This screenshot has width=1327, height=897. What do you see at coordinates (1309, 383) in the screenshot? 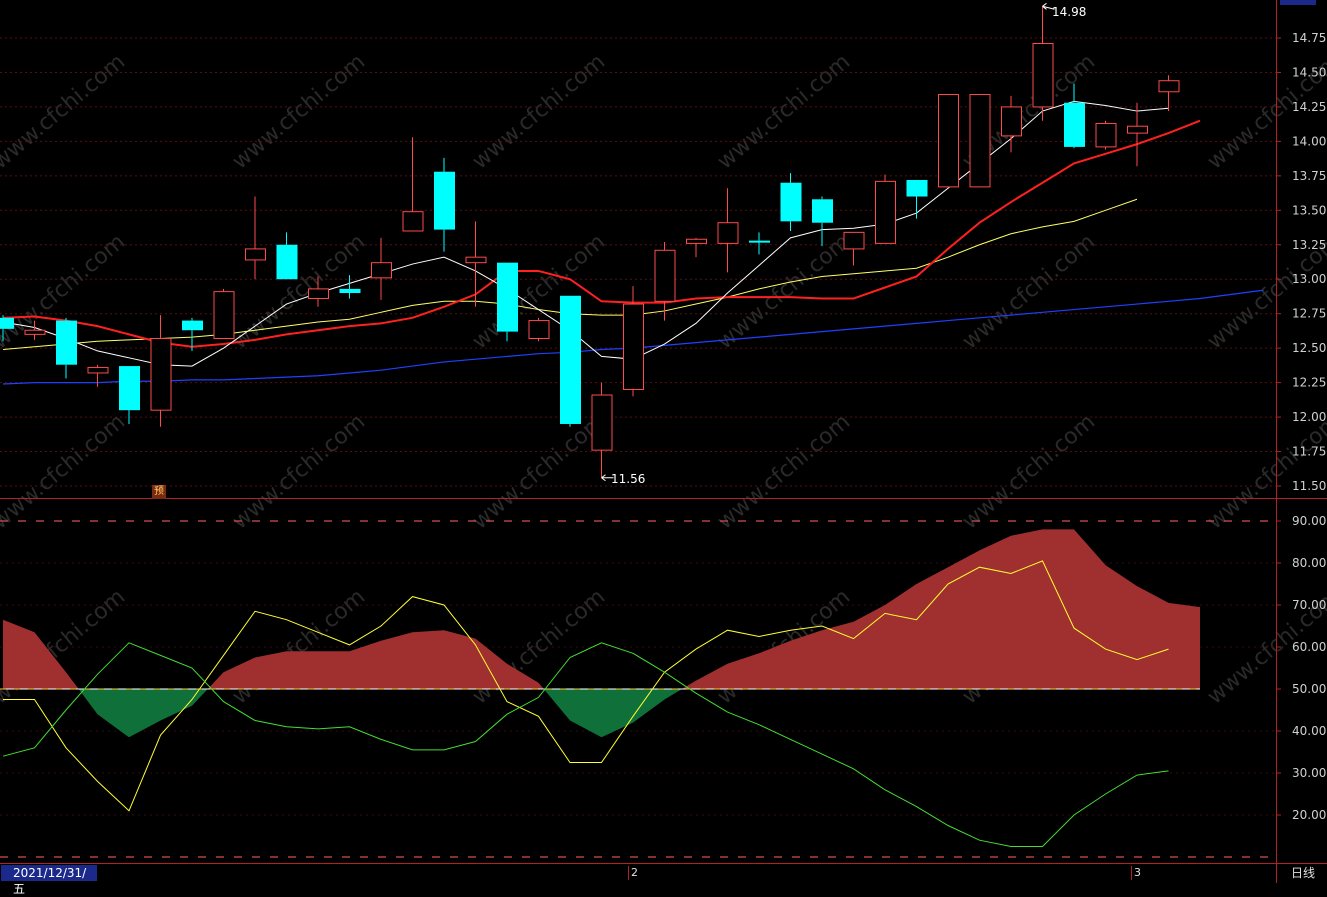
I see `price-tick-label: 12.25` at bounding box center [1309, 383].